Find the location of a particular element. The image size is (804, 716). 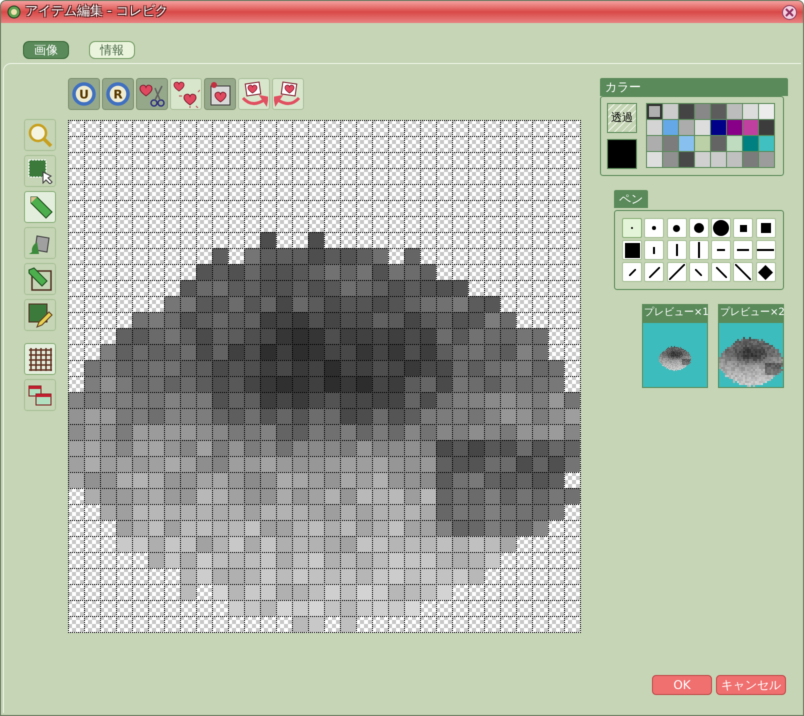

pencil-frame-icon is located at coordinates (40, 279).